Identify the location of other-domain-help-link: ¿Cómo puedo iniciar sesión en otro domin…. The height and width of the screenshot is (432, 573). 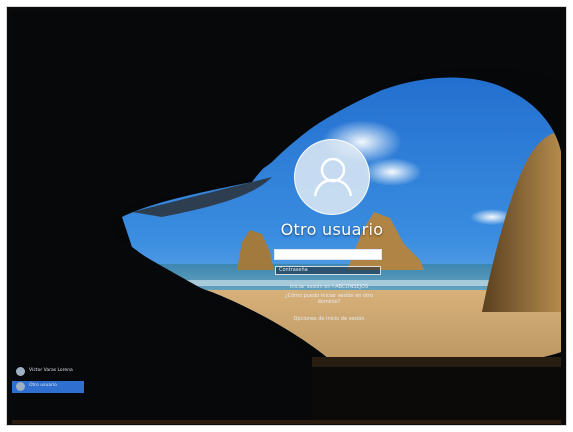
(329, 299).